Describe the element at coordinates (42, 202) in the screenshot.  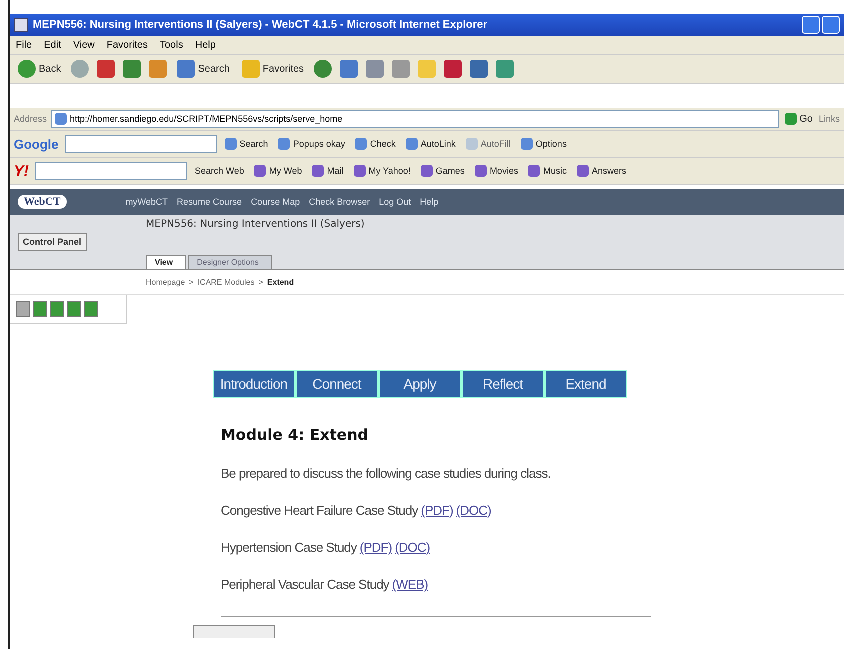
I see `webct-logo: WebCT` at that location.